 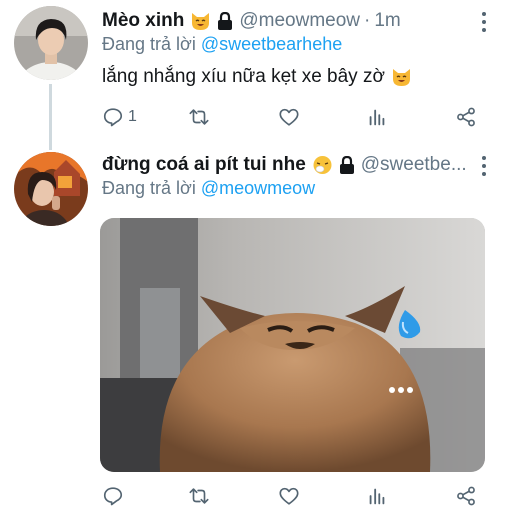 What do you see at coordinates (243, 76) in the screenshot?
I see `tweet-text-content: lắng nhắng xíu nữa kẹt xe bây zờ` at bounding box center [243, 76].